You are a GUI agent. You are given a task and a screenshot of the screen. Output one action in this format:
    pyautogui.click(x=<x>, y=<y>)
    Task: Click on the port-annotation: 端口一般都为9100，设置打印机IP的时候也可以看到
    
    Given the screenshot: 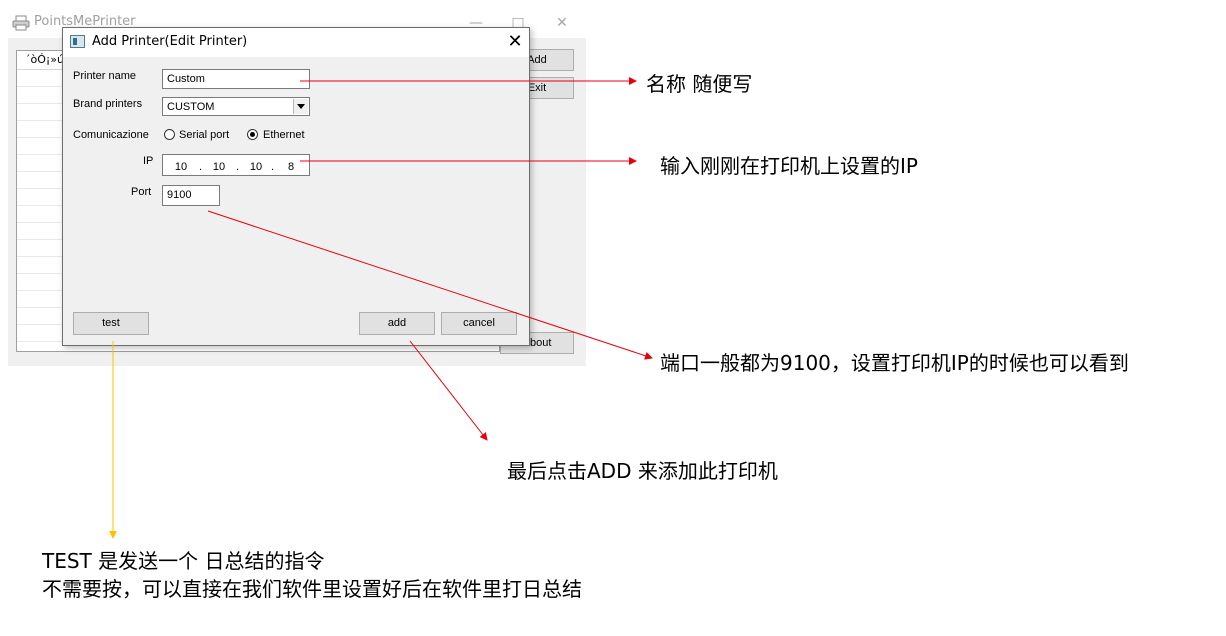 What is the action you would take?
    pyautogui.click(x=894, y=363)
    